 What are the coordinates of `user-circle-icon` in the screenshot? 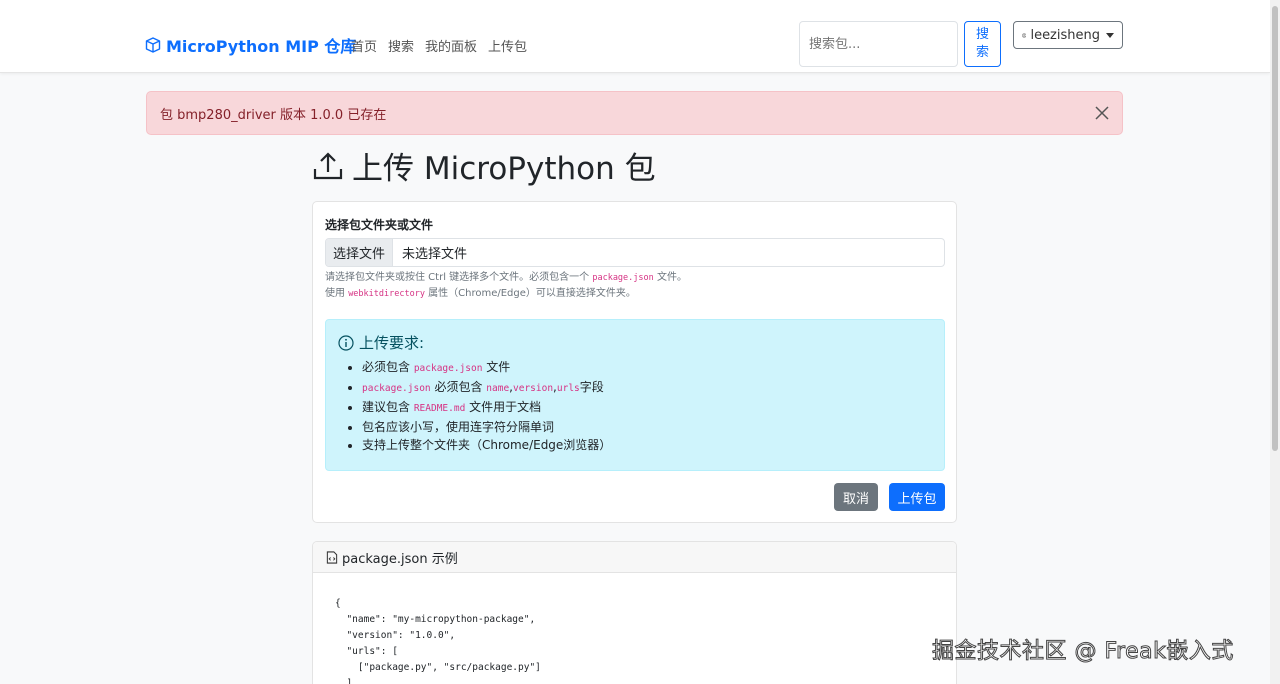 It's located at (1024, 35).